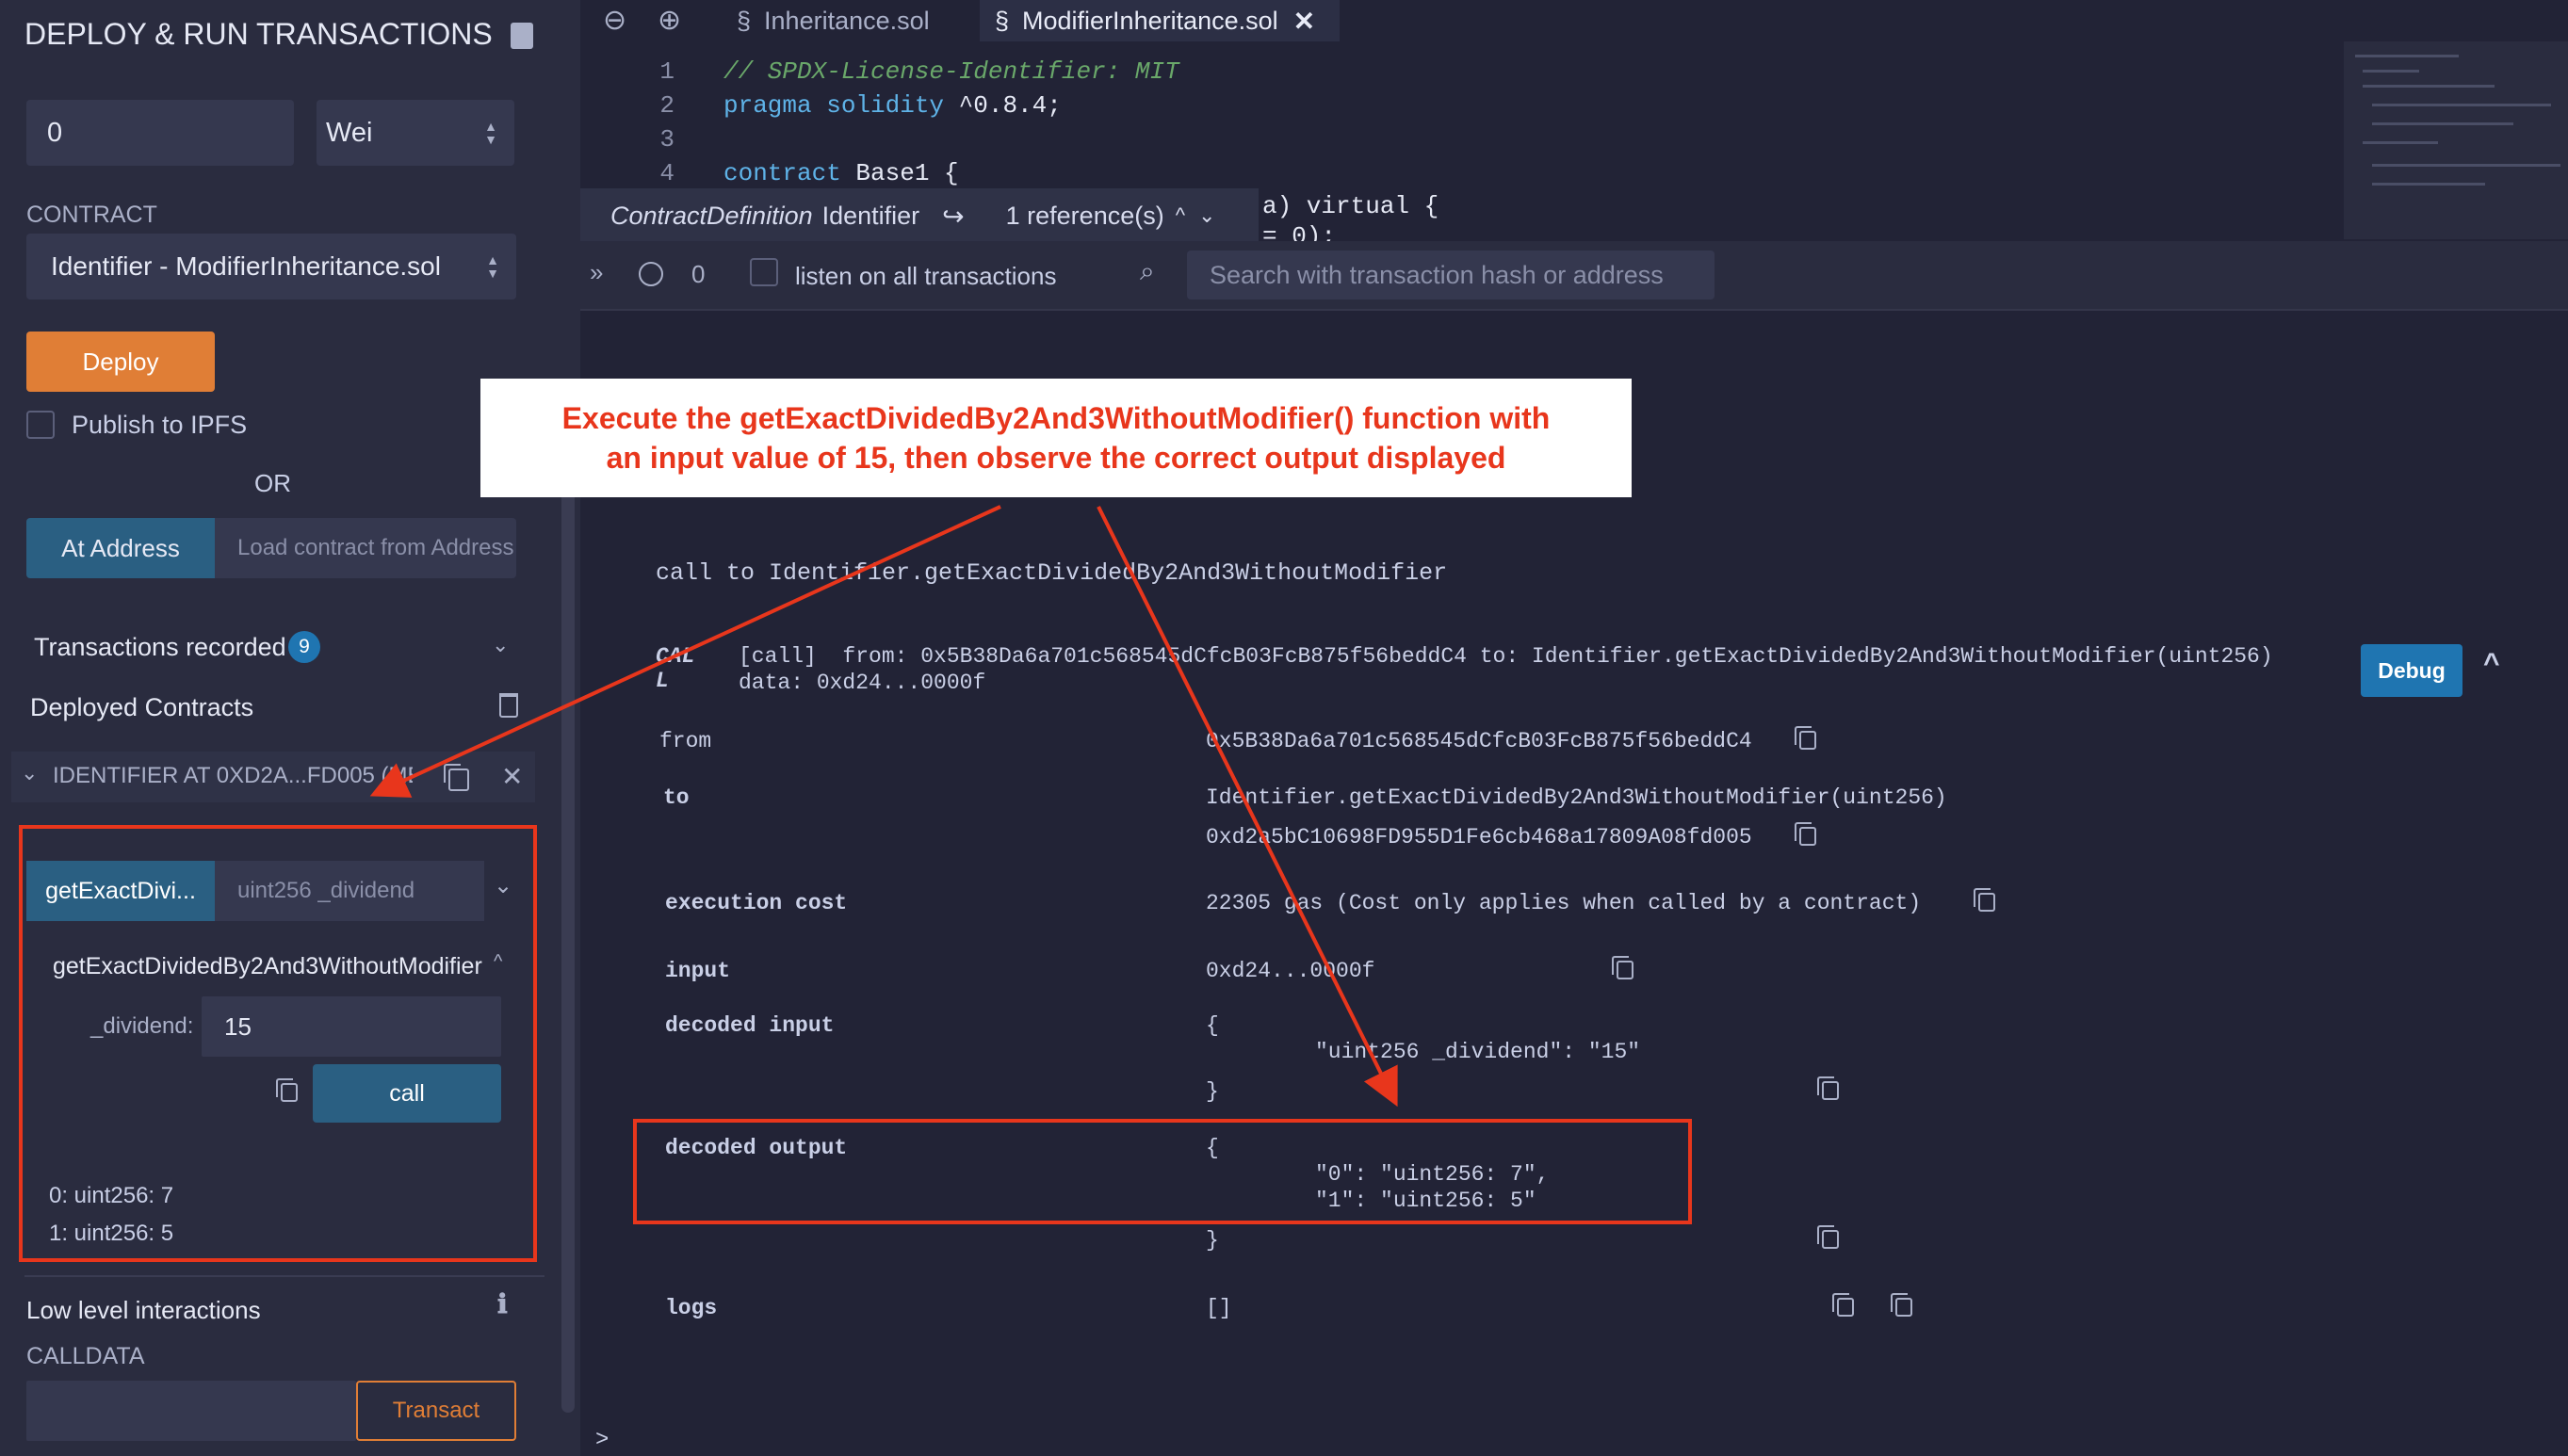 The height and width of the screenshot is (1456, 2568). What do you see at coordinates (685, 741) in the screenshot?
I see `row-from-key: from` at bounding box center [685, 741].